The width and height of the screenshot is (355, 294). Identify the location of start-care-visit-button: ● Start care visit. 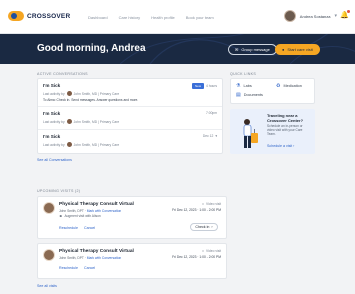
(297, 49).